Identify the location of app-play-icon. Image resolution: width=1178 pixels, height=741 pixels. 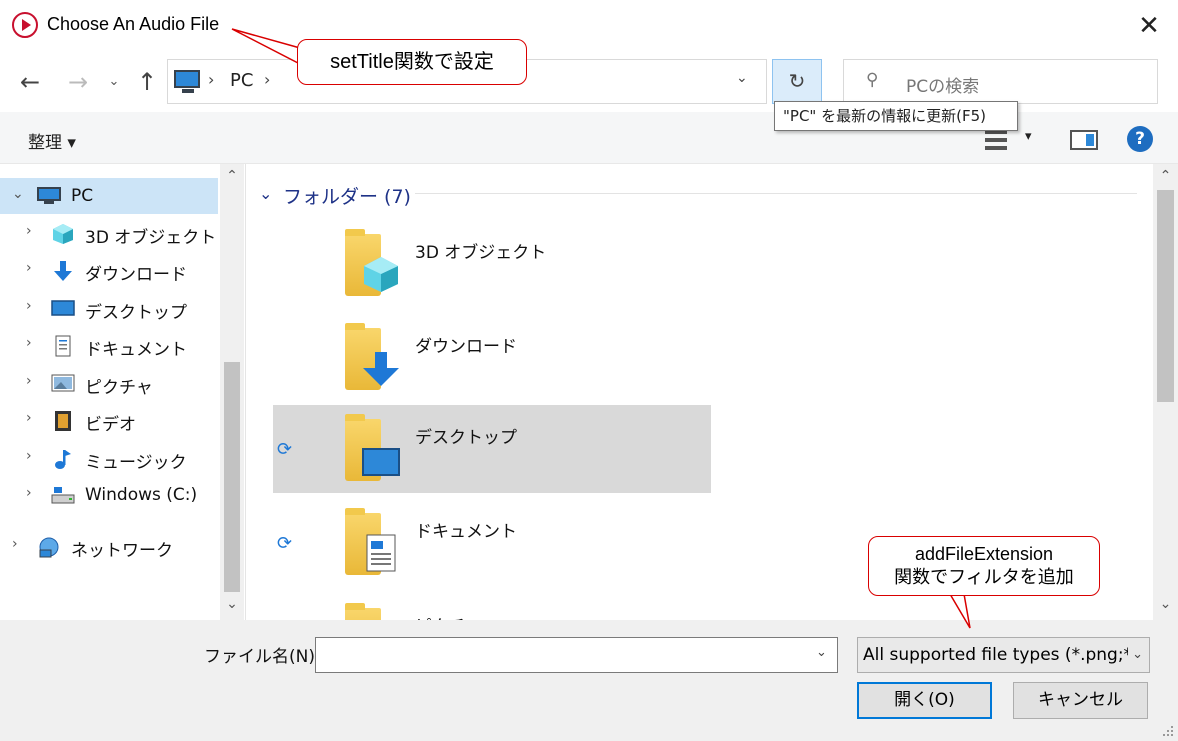
(25, 25).